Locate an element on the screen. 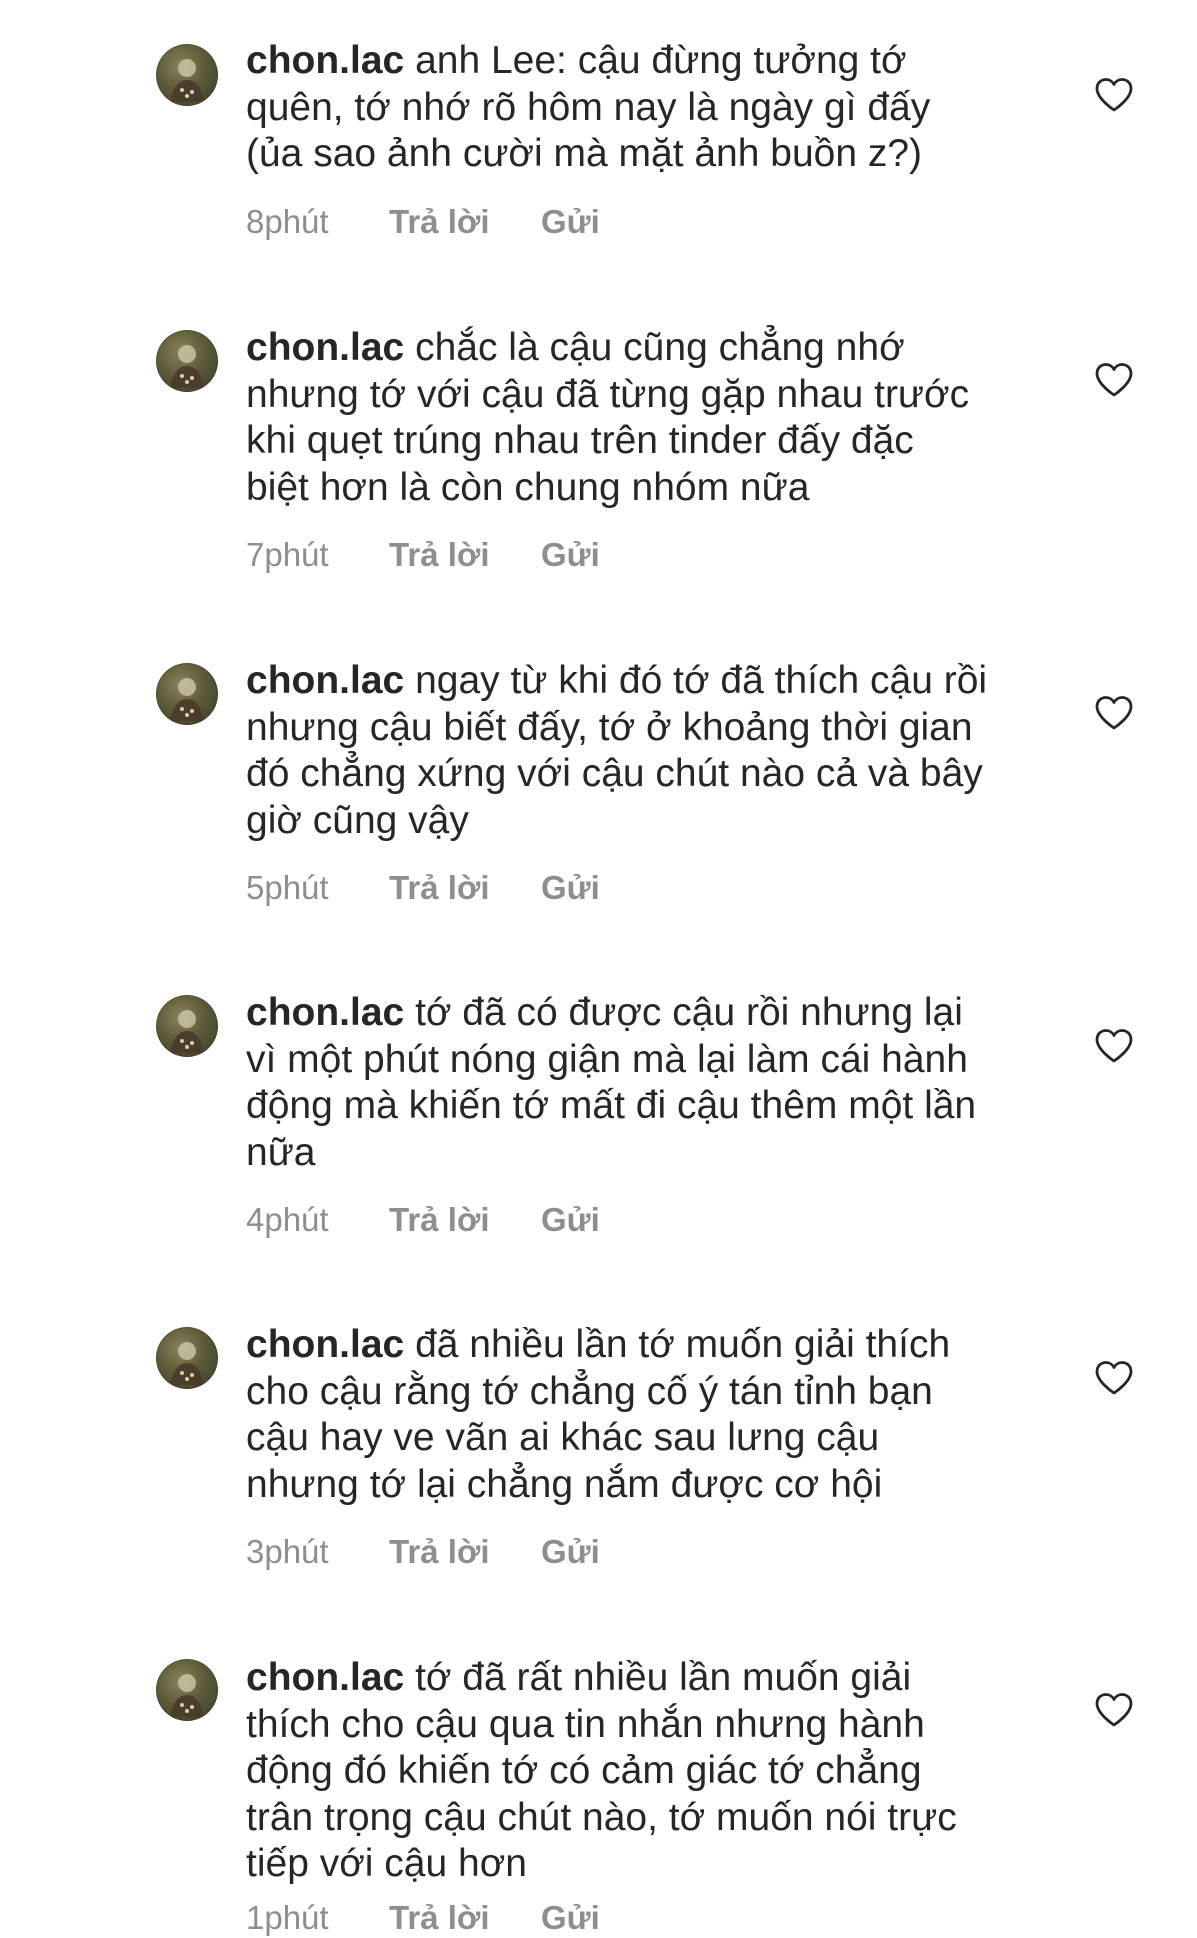  comment-meta: 4phút Trả lời Gửi is located at coordinates (423, 1220).